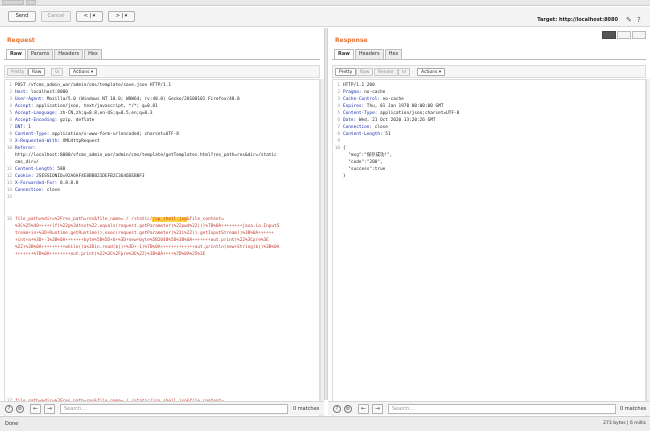 The width and height of the screenshot is (650, 431). I want to click on header-value: gzip, deflate, so click(76, 120).